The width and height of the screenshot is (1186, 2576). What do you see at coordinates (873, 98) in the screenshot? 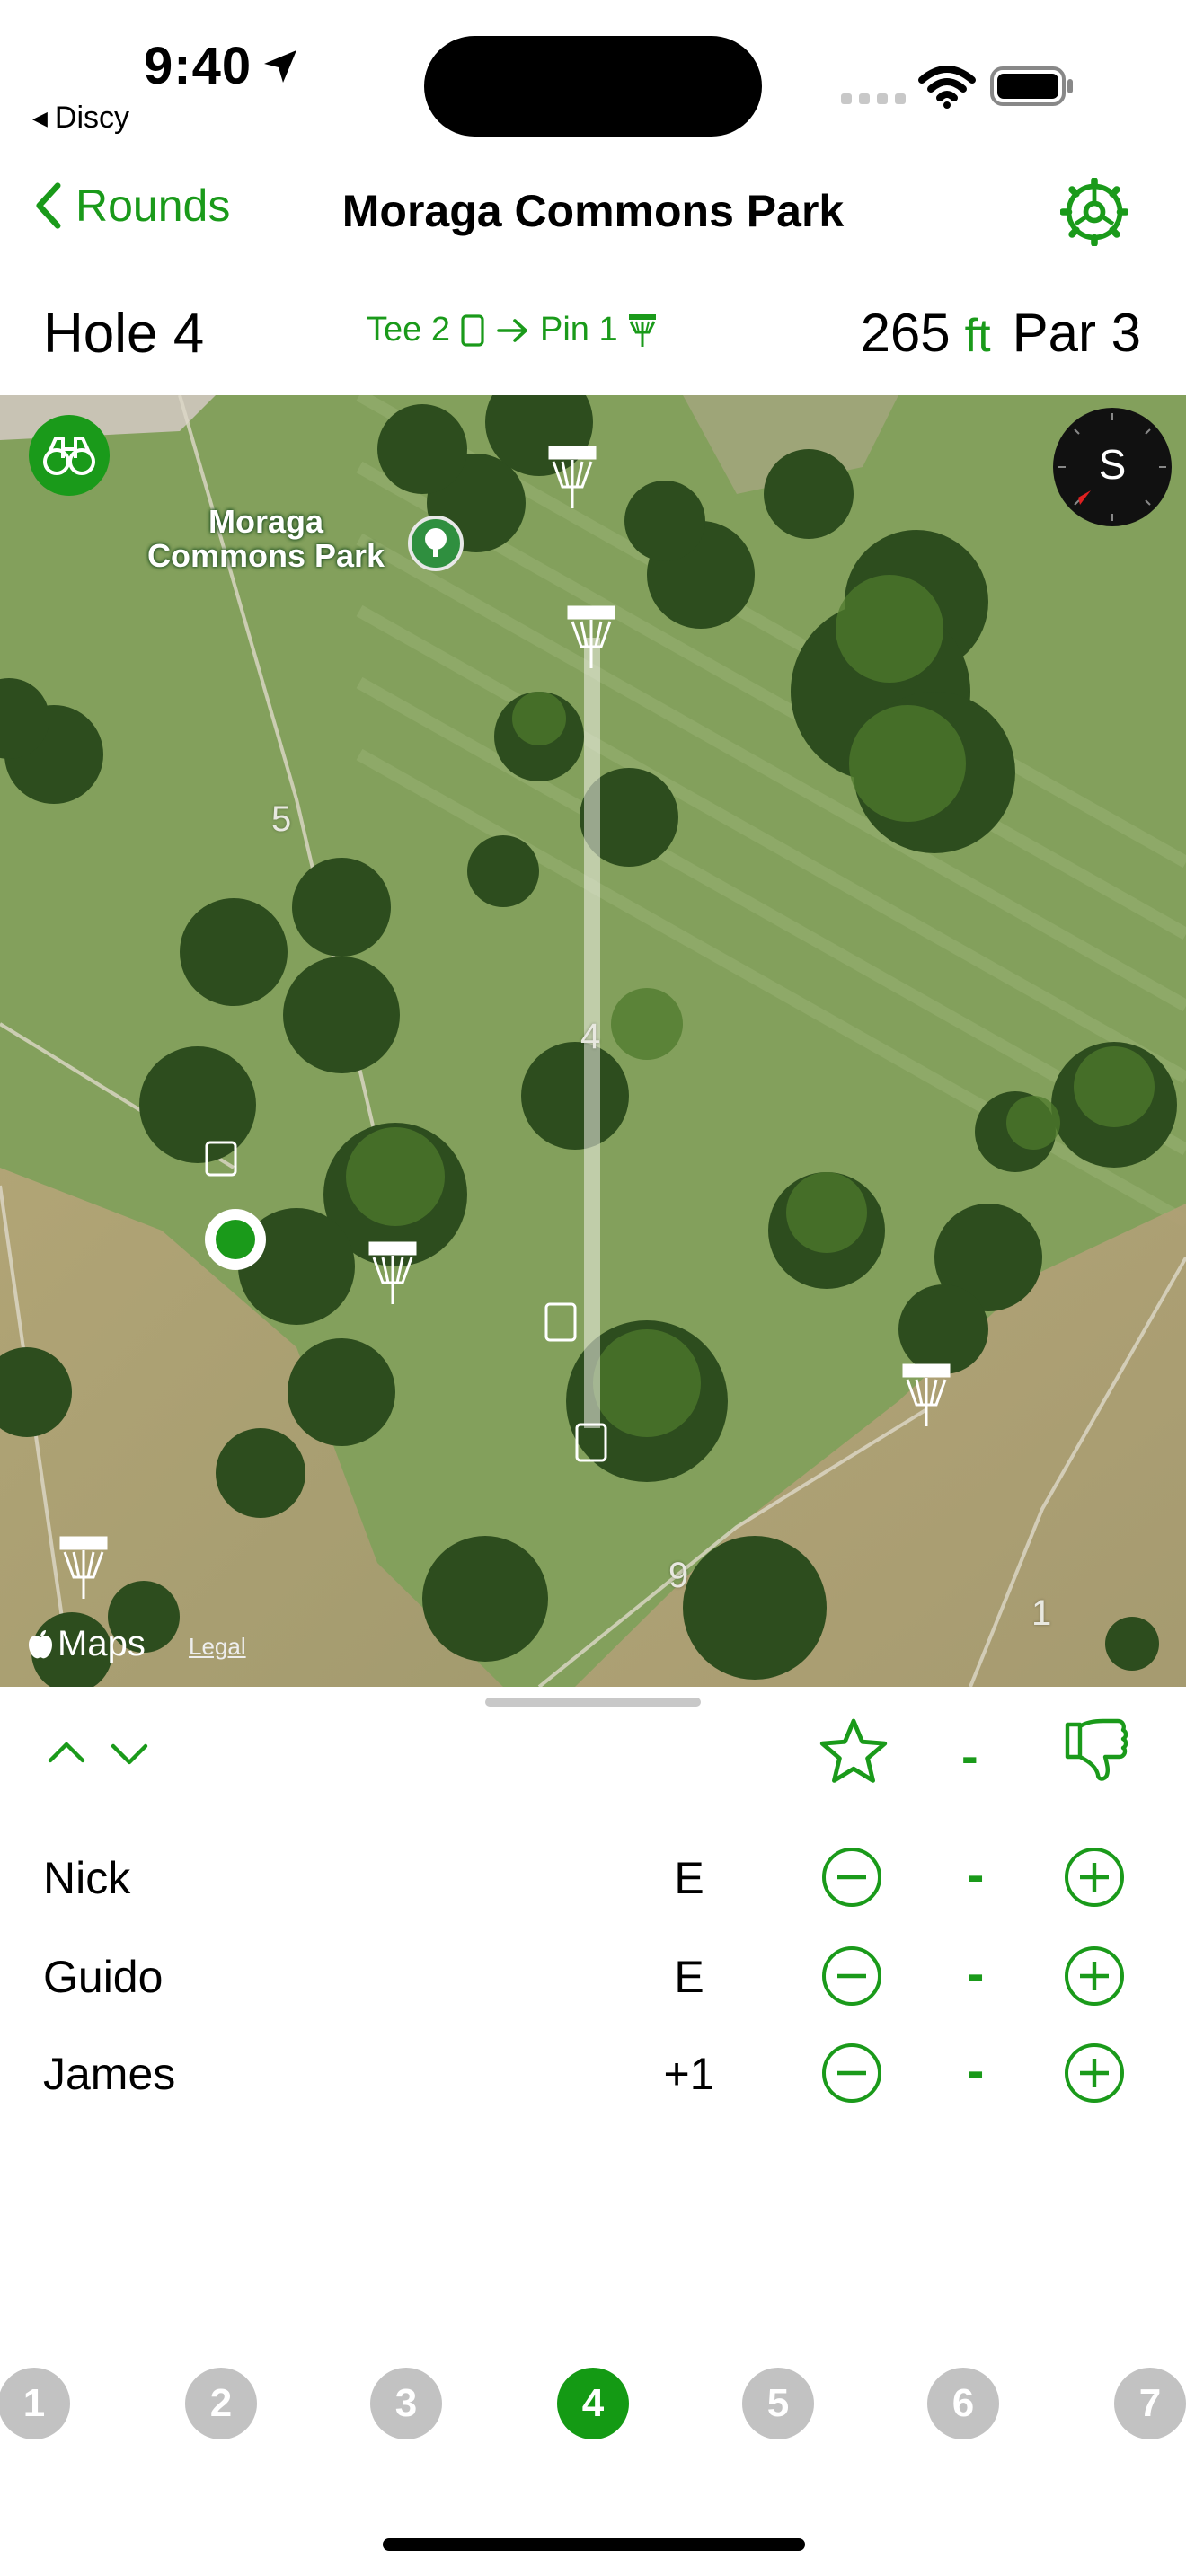
I see `cellular-signal-icon` at bounding box center [873, 98].